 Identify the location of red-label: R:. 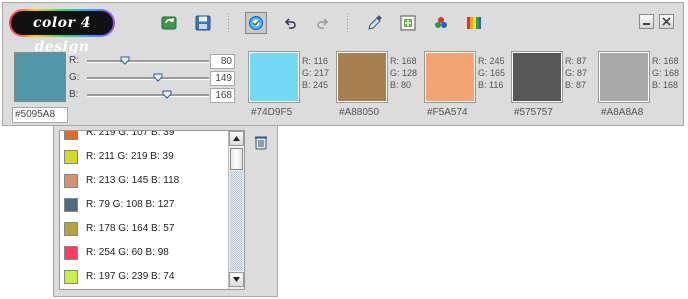
(74, 60).